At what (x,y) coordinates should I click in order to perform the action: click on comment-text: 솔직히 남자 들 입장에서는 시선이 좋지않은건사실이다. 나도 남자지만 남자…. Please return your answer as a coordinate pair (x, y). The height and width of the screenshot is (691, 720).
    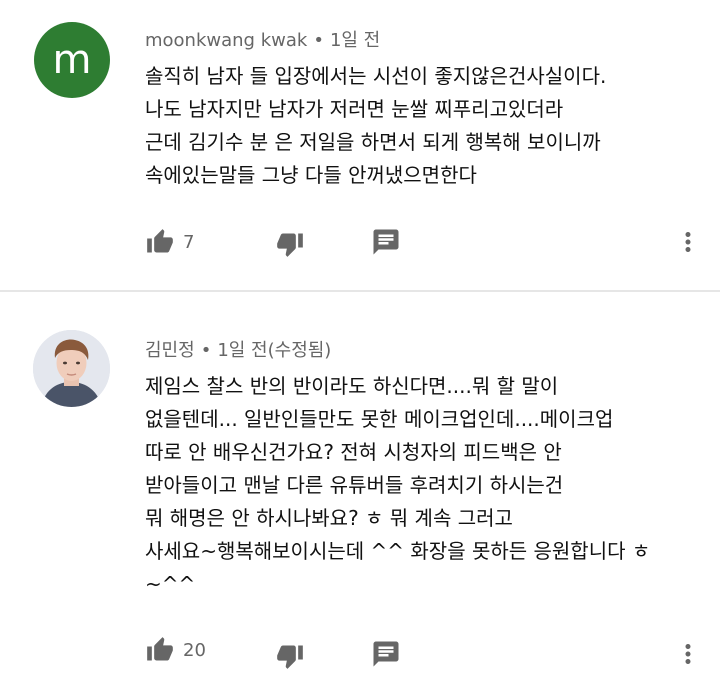
    Looking at the image, I should click on (376, 125).